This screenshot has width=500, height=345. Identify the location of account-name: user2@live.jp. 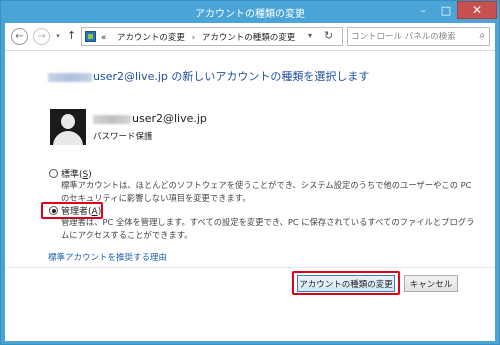
(150, 118).